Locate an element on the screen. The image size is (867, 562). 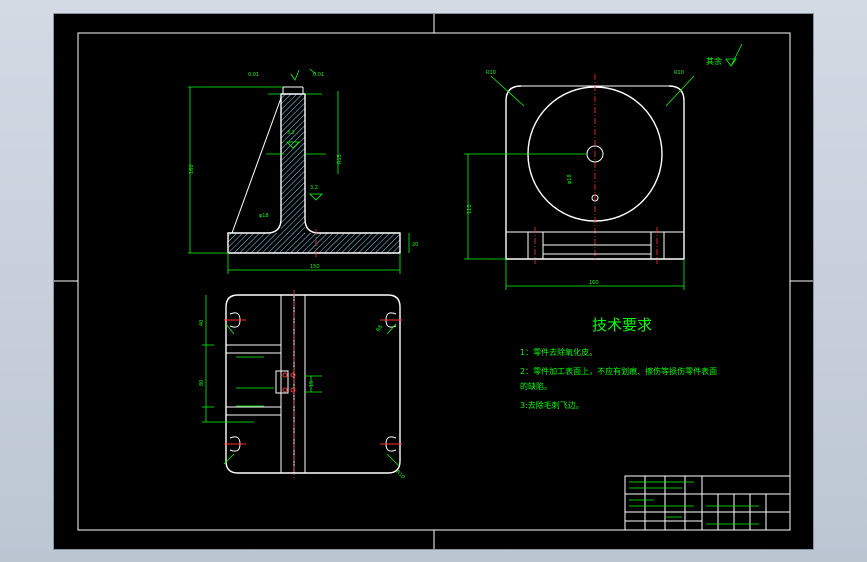
web-hatch is located at coordinates (293, 164).